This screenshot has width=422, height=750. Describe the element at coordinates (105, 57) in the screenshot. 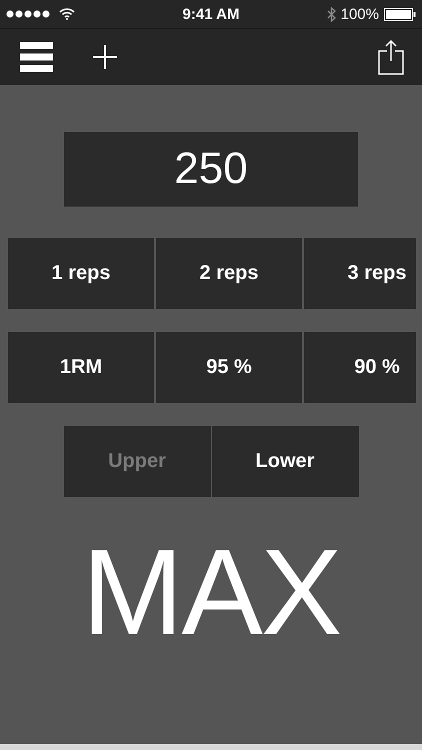

I see `add-icon` at that location.